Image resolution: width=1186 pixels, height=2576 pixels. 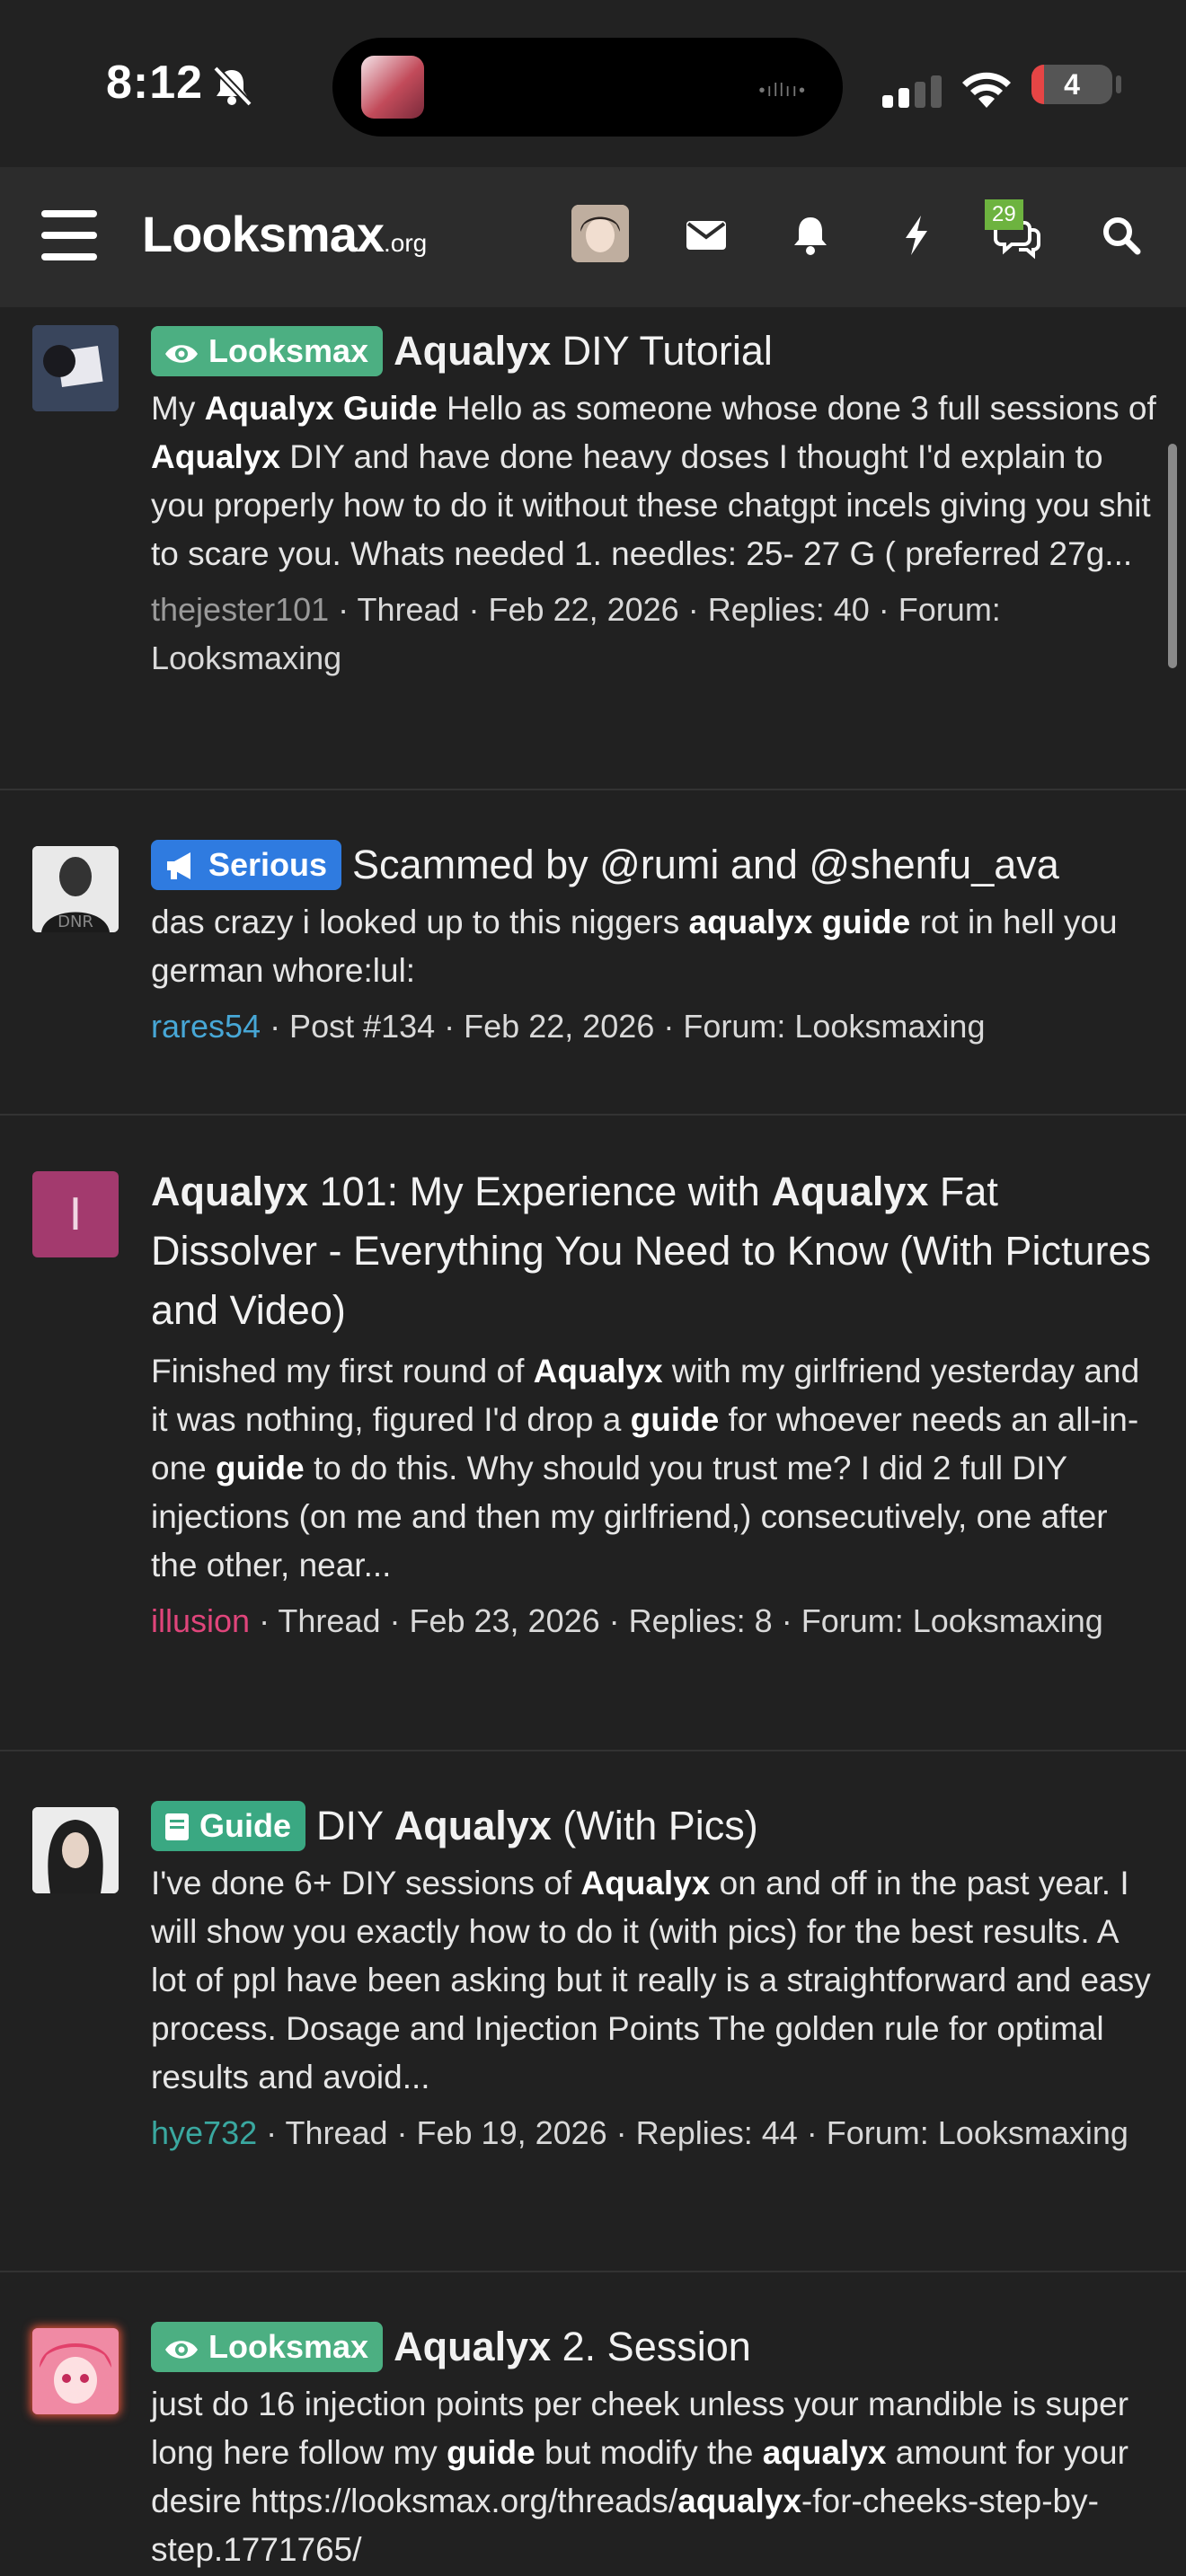 What do you see at coordinates (540, 1191) in the screenshot?
I see `title-part: 101: My Experience with` at bounding box center [540, 1191].